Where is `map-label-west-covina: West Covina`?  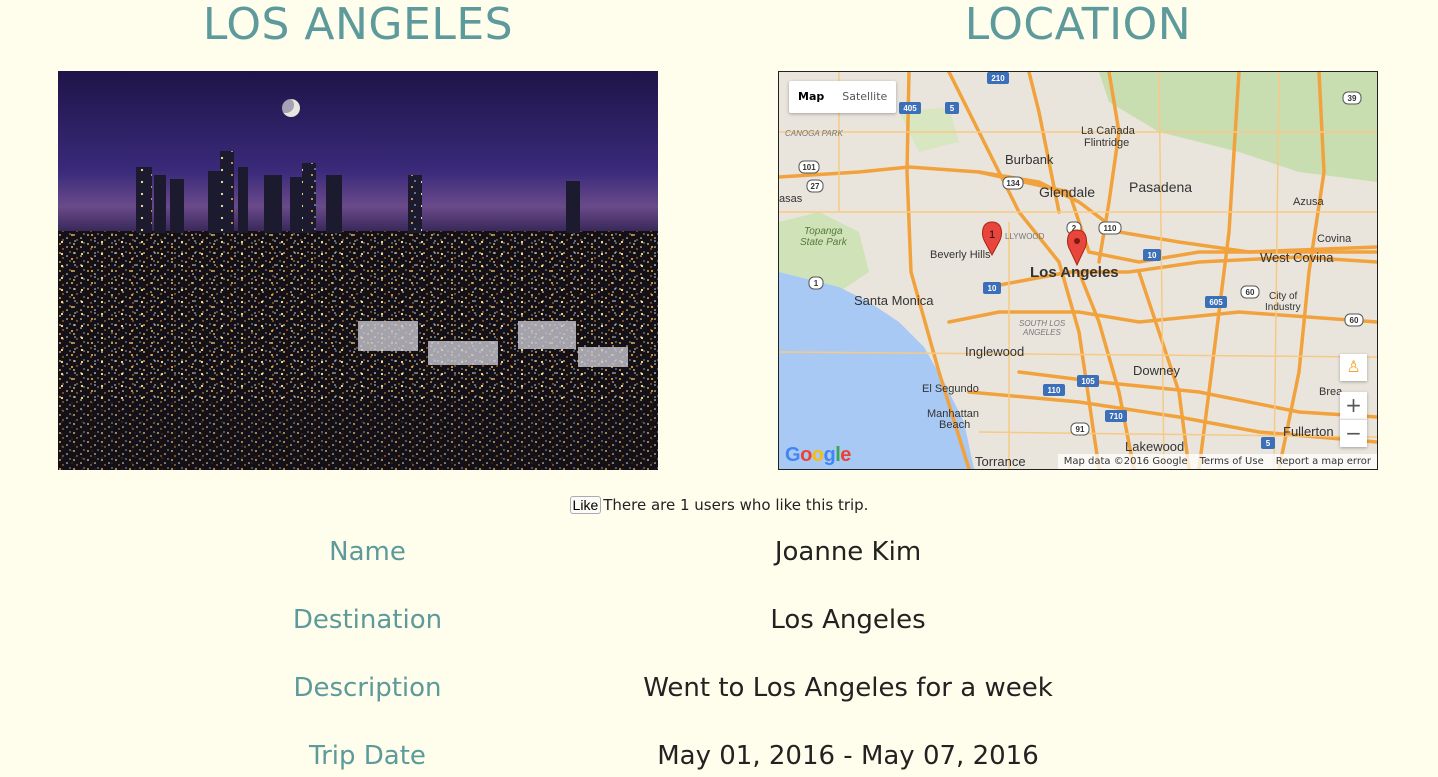 map-label-west-covina: West Covina is located at coordinates (1297, 257).